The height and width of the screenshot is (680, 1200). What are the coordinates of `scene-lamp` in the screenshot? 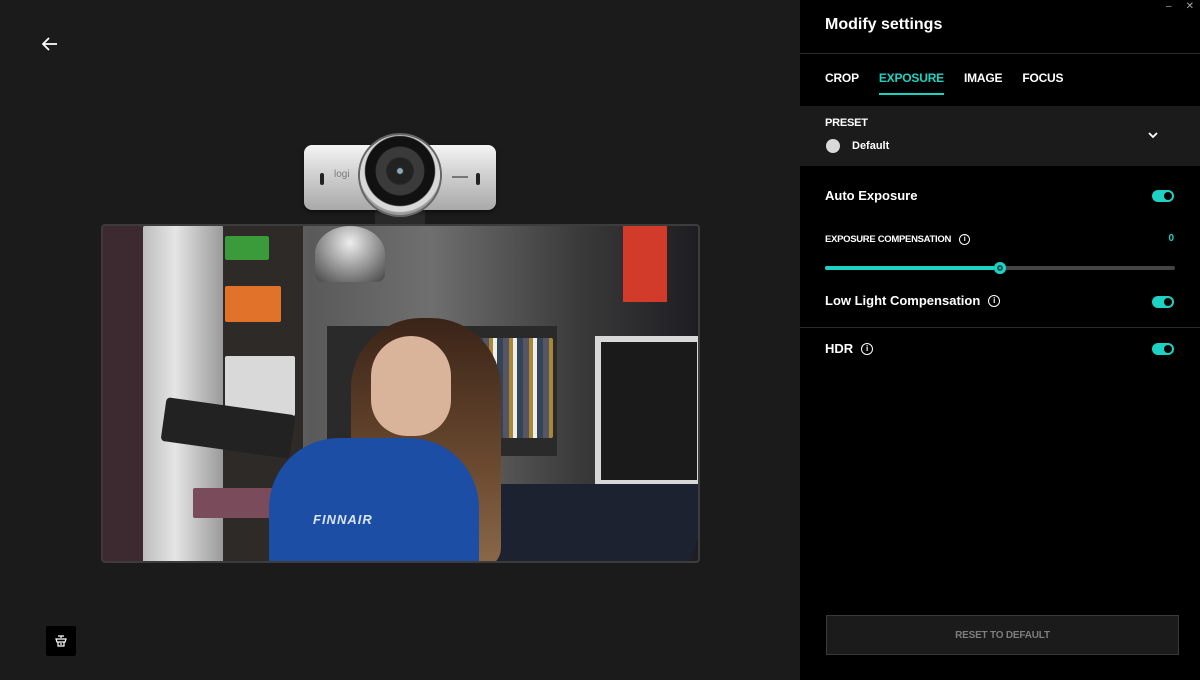 It's located at (350, 254).